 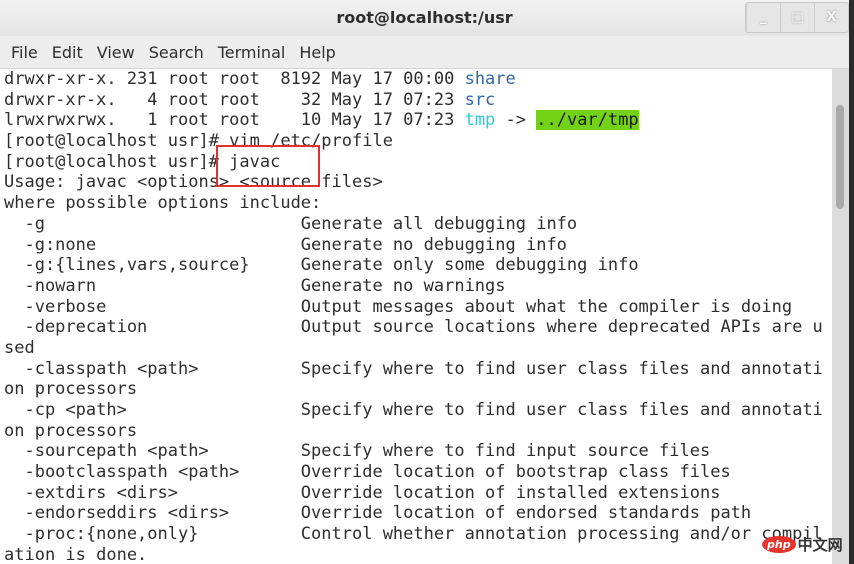 What do you see at coordinates (480, 99) in the screenshot?
I see `terminal-text: src` at bounding box center [480, 99].